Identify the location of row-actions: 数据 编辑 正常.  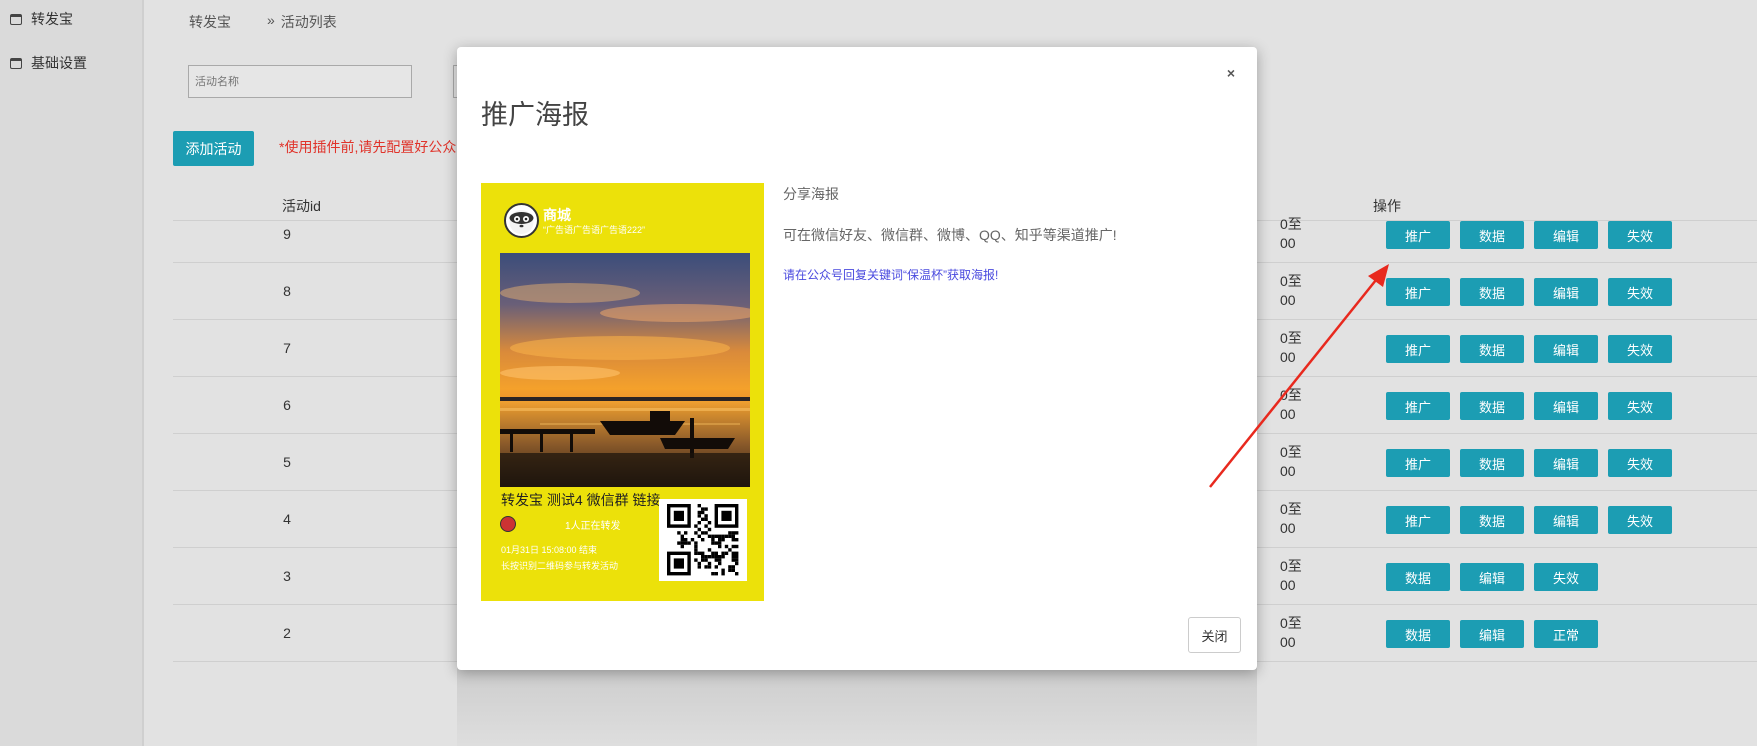
(1497, 634).